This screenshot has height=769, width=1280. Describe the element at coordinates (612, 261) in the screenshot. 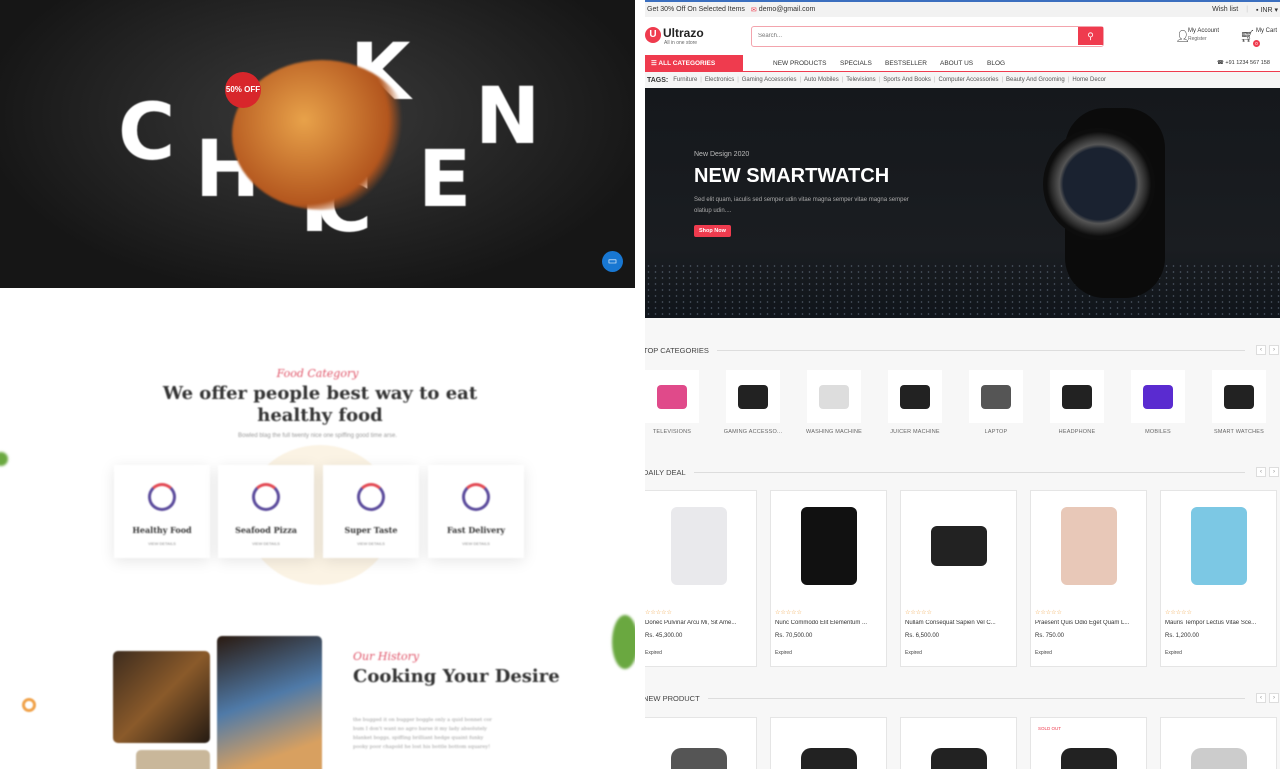

I see `chat-icon: ▭` at that location.